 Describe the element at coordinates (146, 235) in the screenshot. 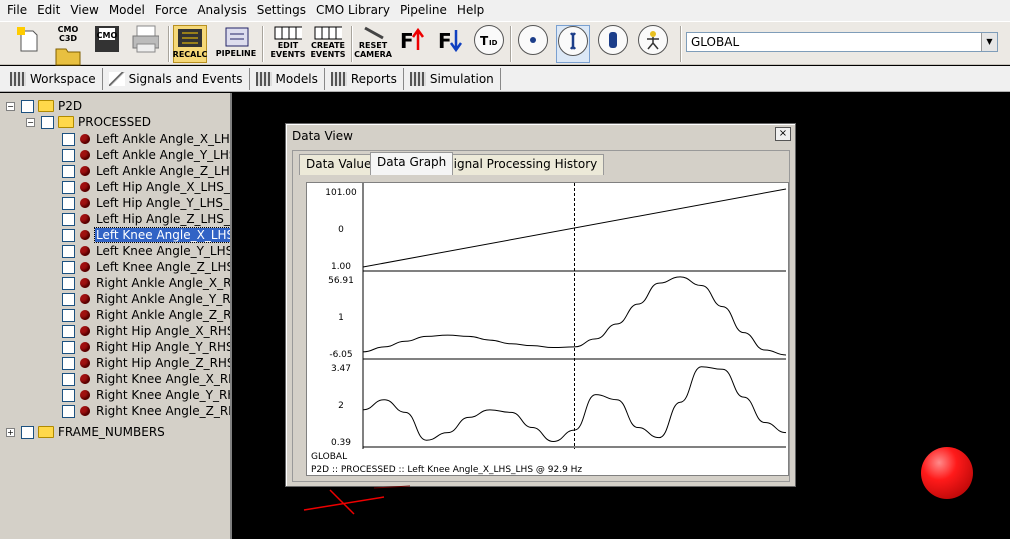

I see `tree-item-signal: Left Knee Angle_X_LHS_L` at that location.